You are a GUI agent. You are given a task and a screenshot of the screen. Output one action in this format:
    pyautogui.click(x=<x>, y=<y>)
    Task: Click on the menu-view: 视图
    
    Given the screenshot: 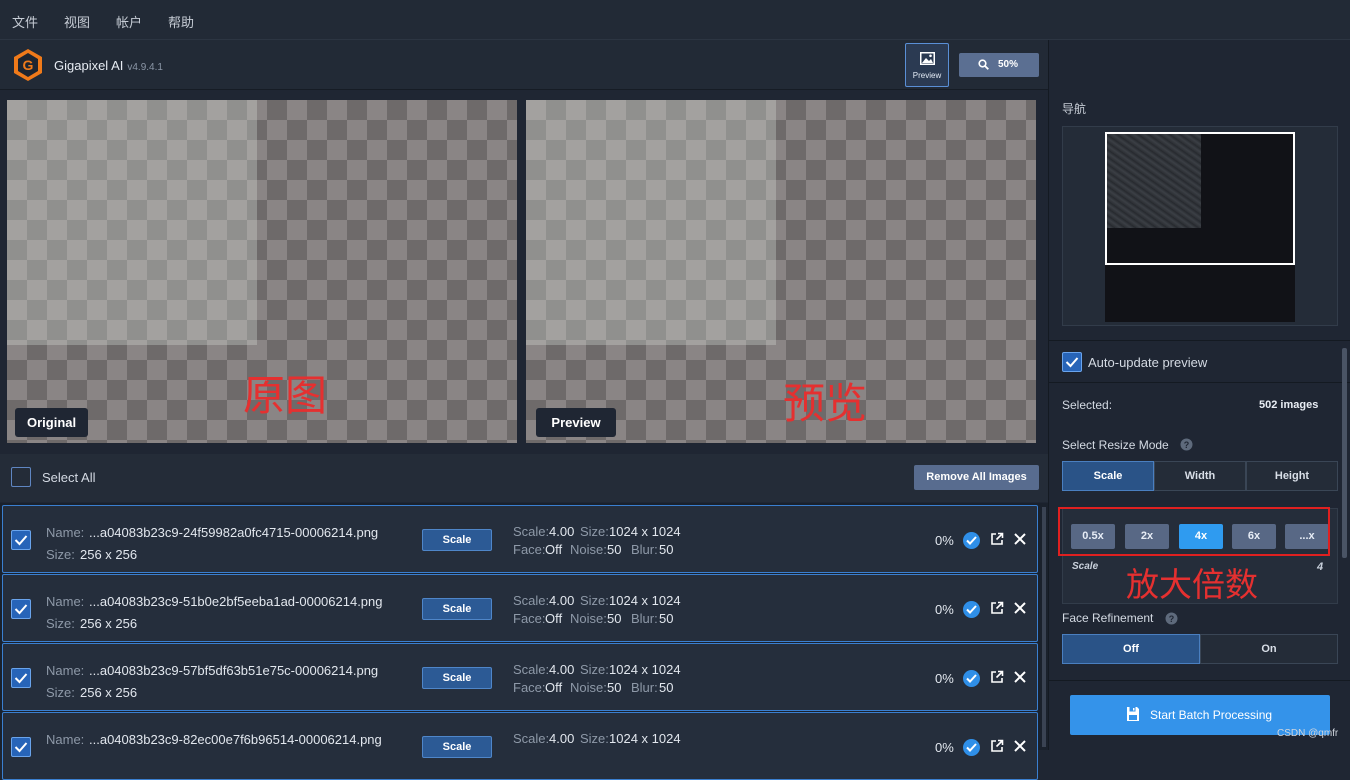 What is the action you would take?
    pyautogui.click(x=77, y=21)
    